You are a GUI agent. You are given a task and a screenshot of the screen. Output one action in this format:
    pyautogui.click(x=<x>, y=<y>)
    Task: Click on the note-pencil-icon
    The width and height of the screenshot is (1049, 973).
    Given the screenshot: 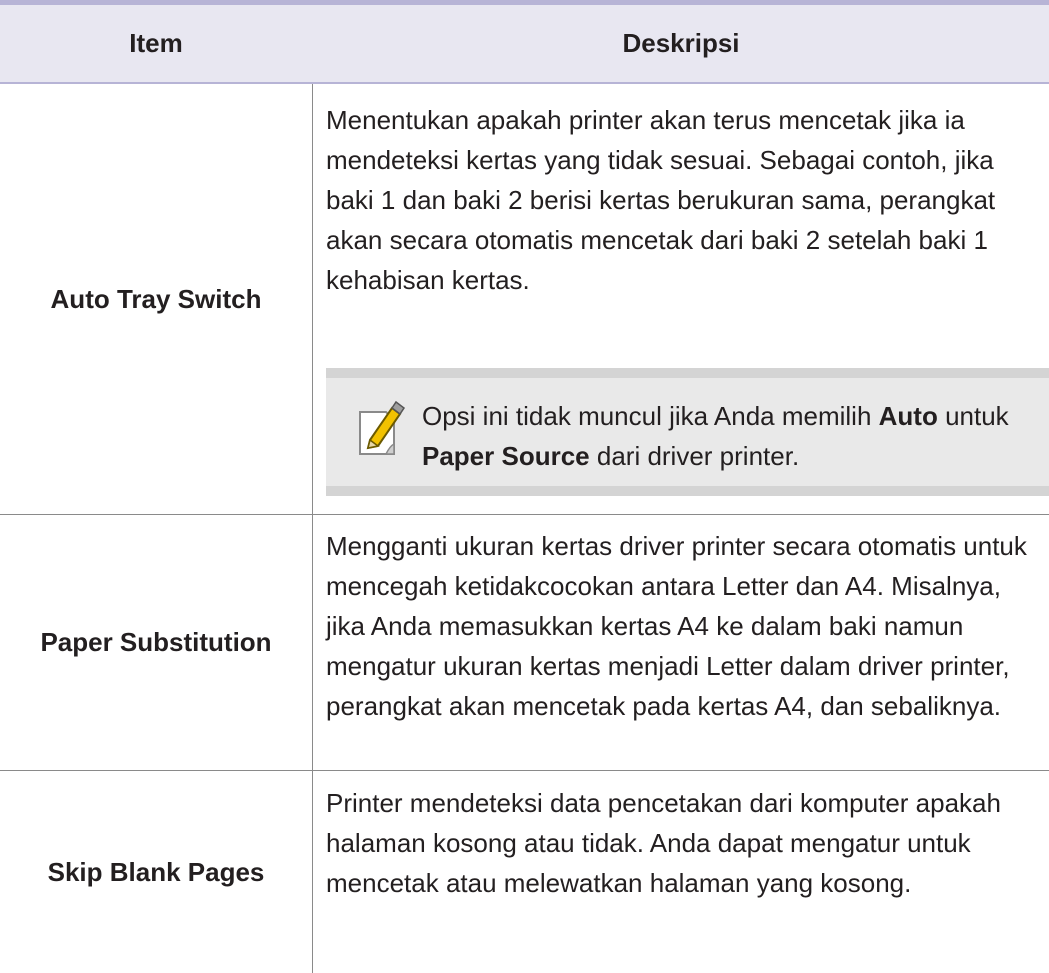 What is the action you would take?
    pyautogui.click(x=382, y=427)
    